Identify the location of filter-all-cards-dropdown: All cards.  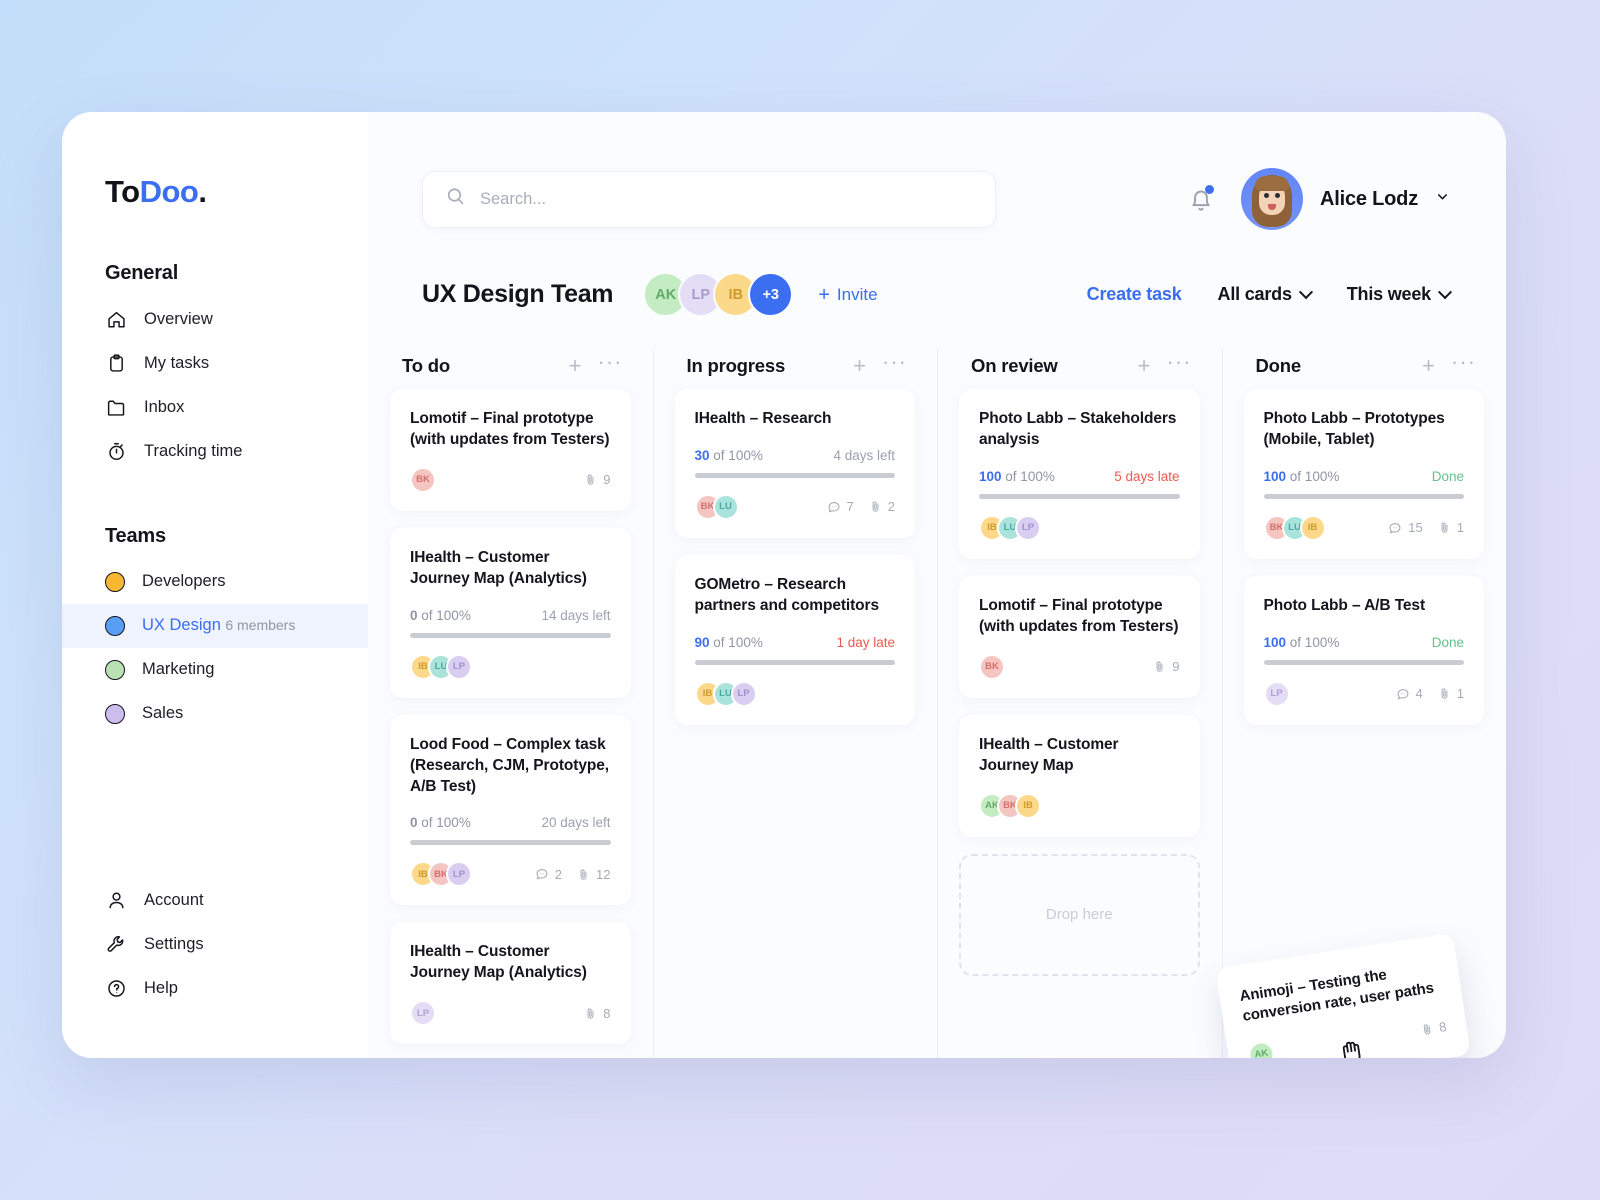
(1265, 294).